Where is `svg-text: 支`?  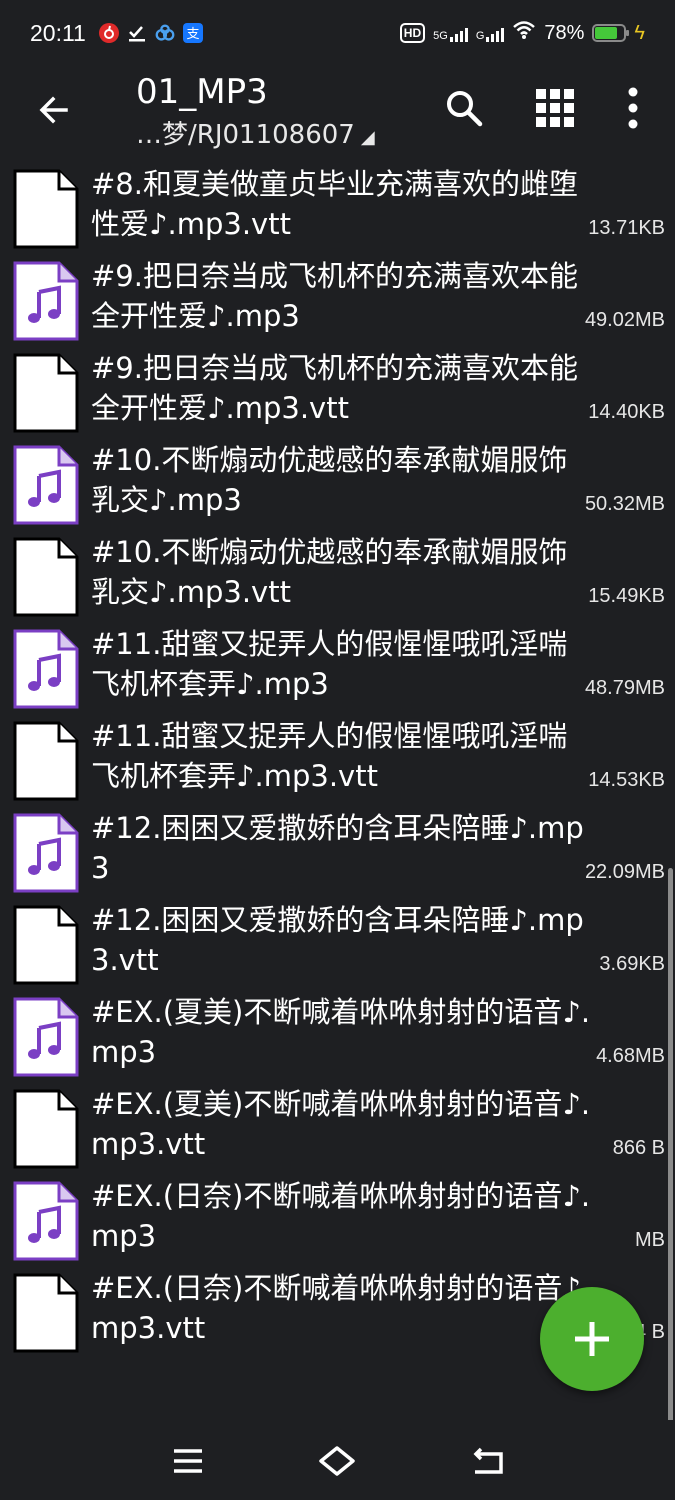 svg-text: 支 is located at coordinates (192, 34).